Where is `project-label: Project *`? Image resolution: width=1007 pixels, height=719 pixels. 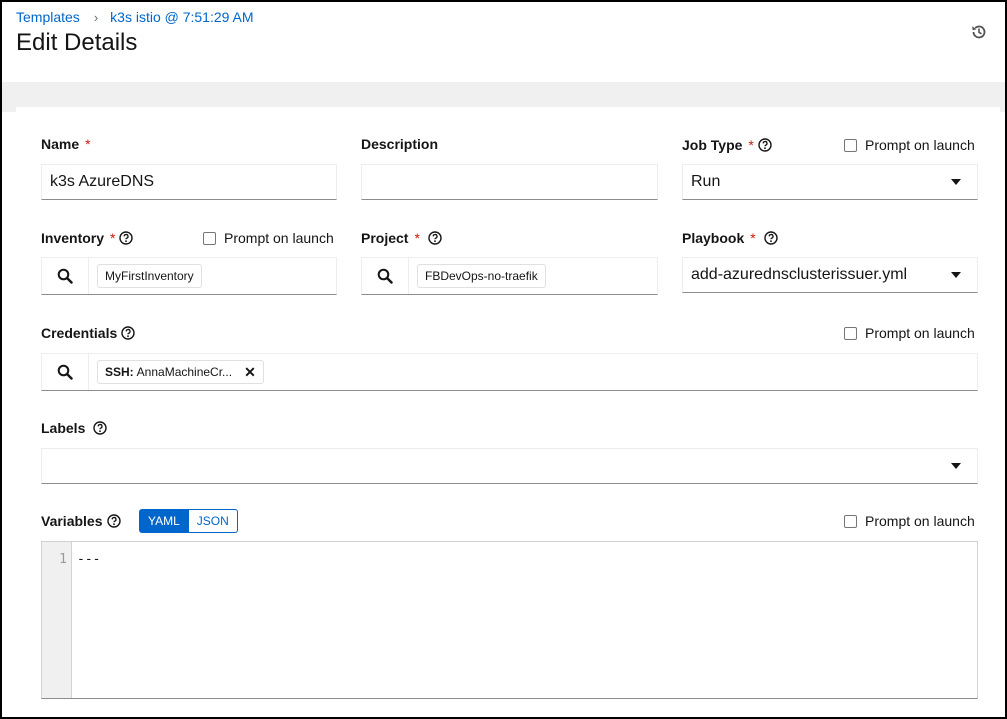 project-label: Project * is located at coordinates (401, 238).